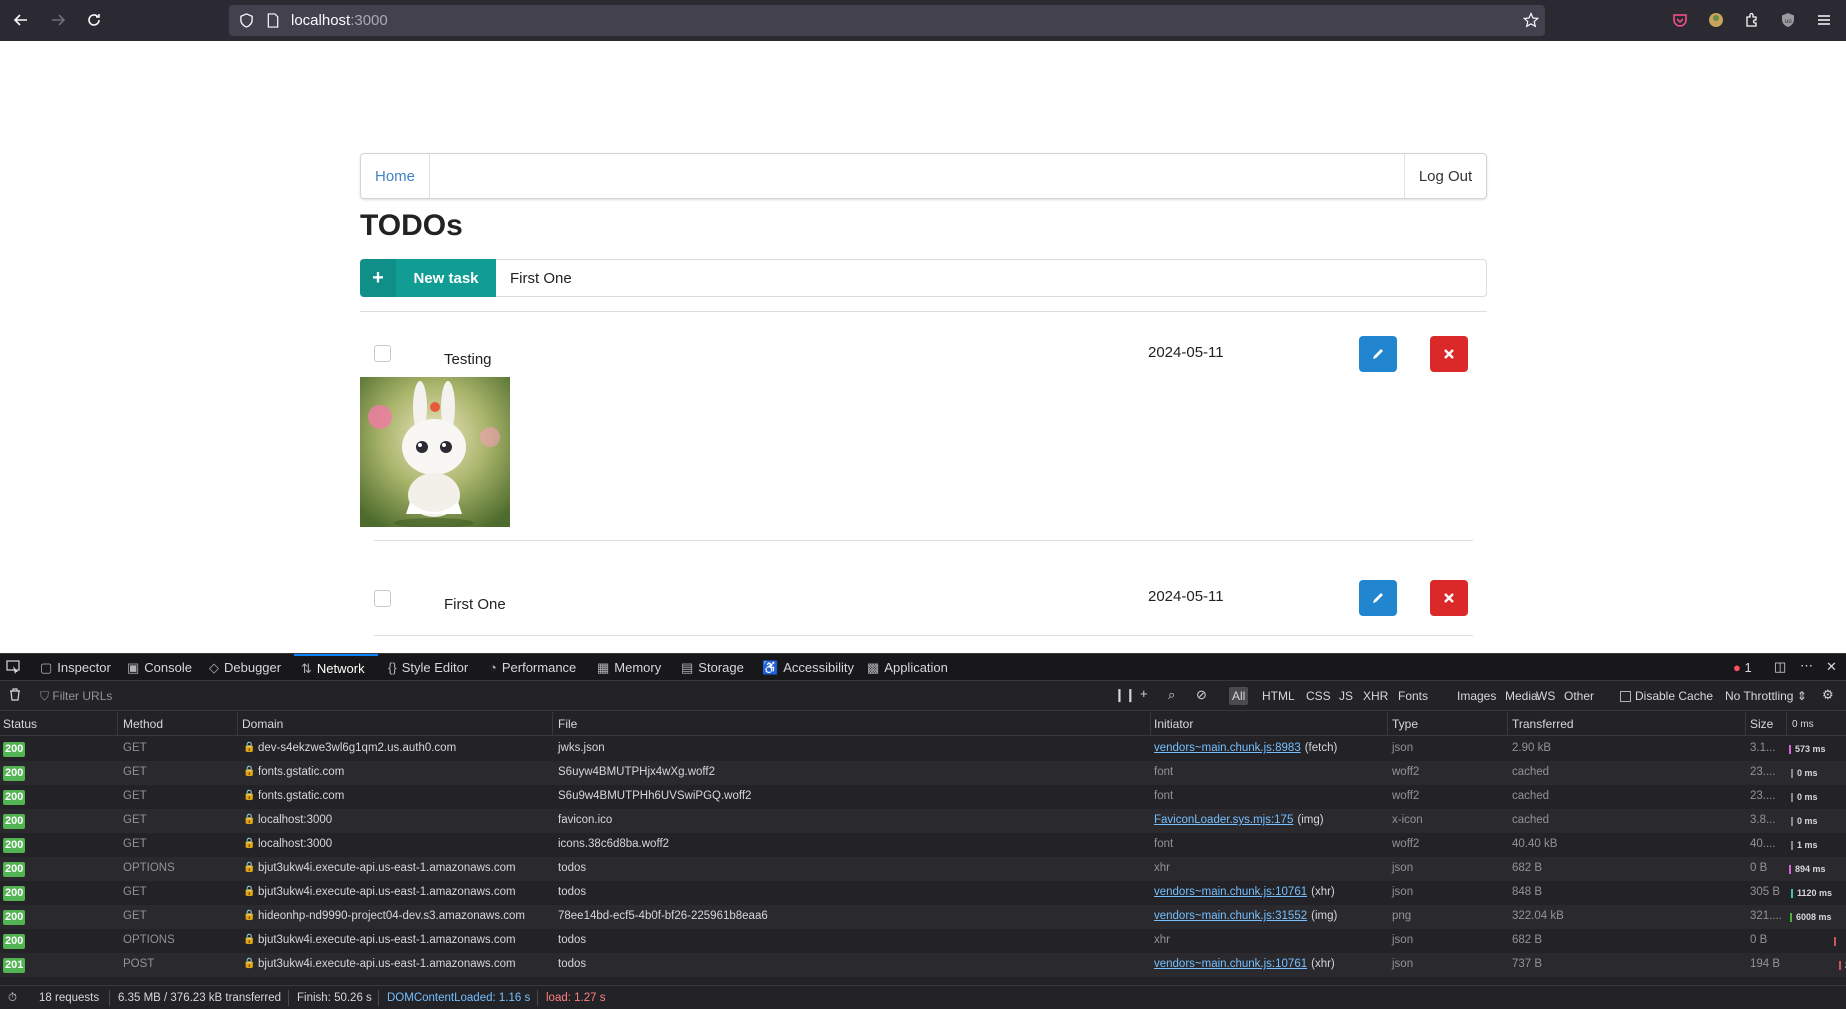 The image size is (1846, 1009). What do you see at coordinates (1125, 695) in the screenshot?
I see `pause-icon: ❙❙` at bounding box center [1125, 695].